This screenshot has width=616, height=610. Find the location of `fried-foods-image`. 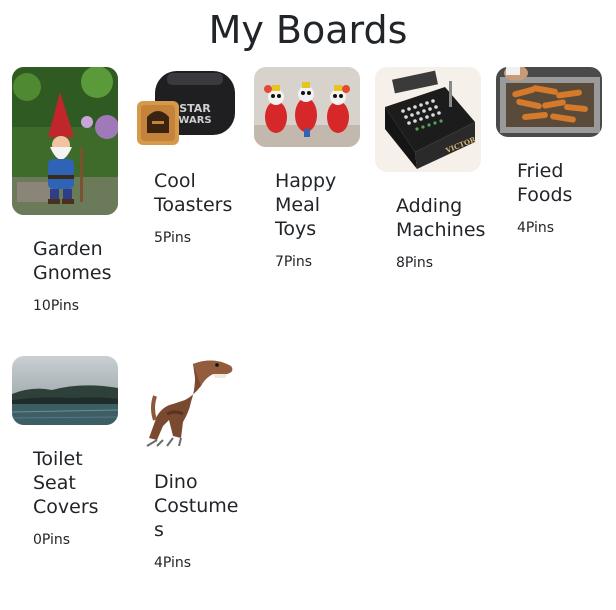

fried-foods-image is located at coordinates (549, 102).